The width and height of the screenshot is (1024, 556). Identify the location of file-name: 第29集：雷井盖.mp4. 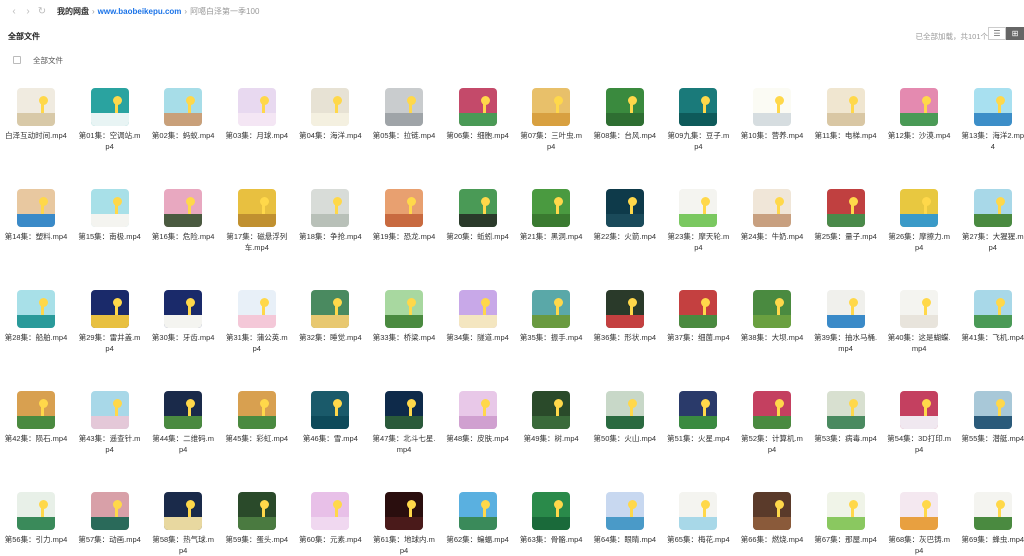
(110, 343).